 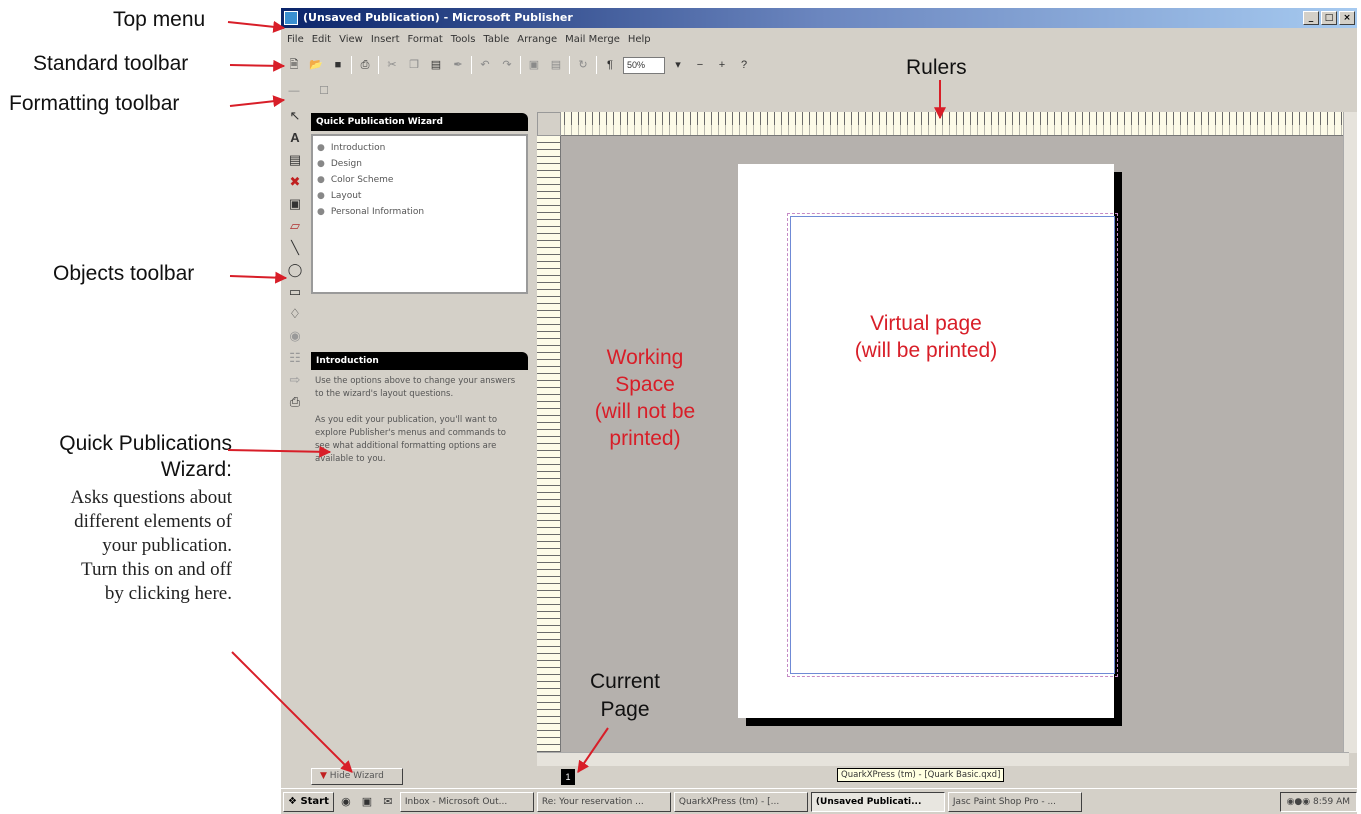 What do you see at coordinates (549, 124) in the screenshot?
I see `ruler-corner` at bounding box center [549, 124].